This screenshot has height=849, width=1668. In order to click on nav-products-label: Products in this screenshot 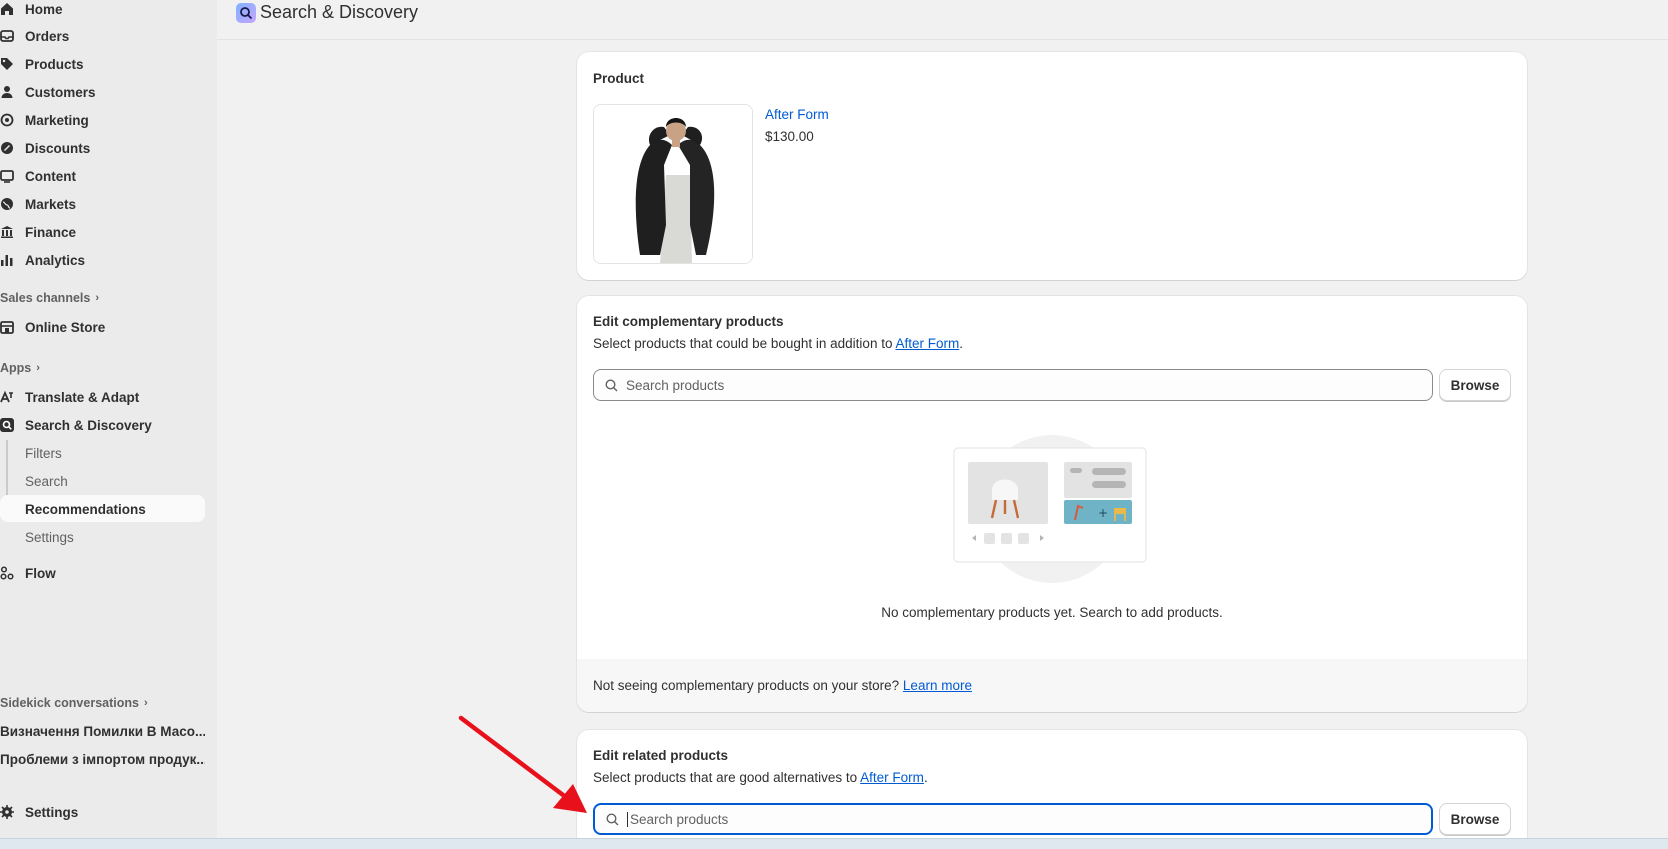, I will do `click(54, 64)`.